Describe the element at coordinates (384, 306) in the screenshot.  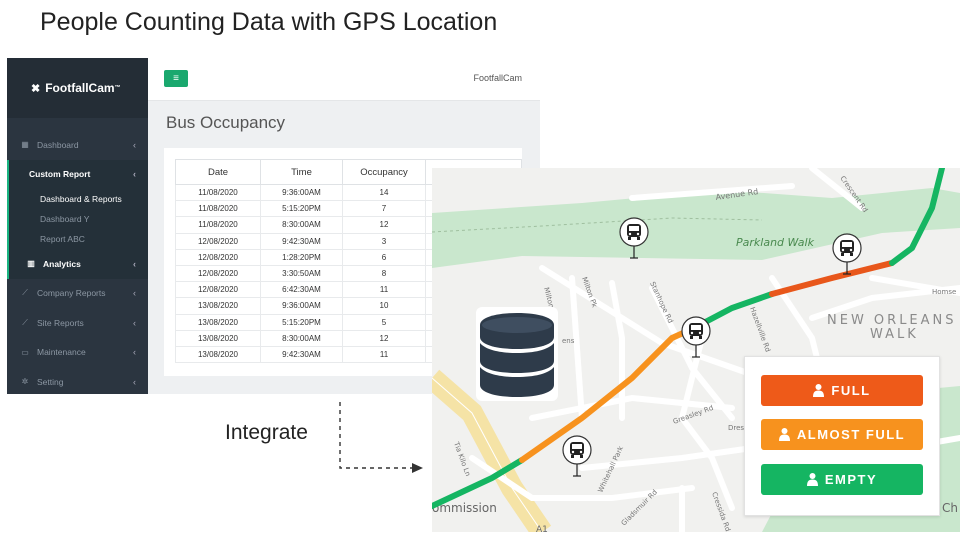
I see `table-cell: 10` at that location.